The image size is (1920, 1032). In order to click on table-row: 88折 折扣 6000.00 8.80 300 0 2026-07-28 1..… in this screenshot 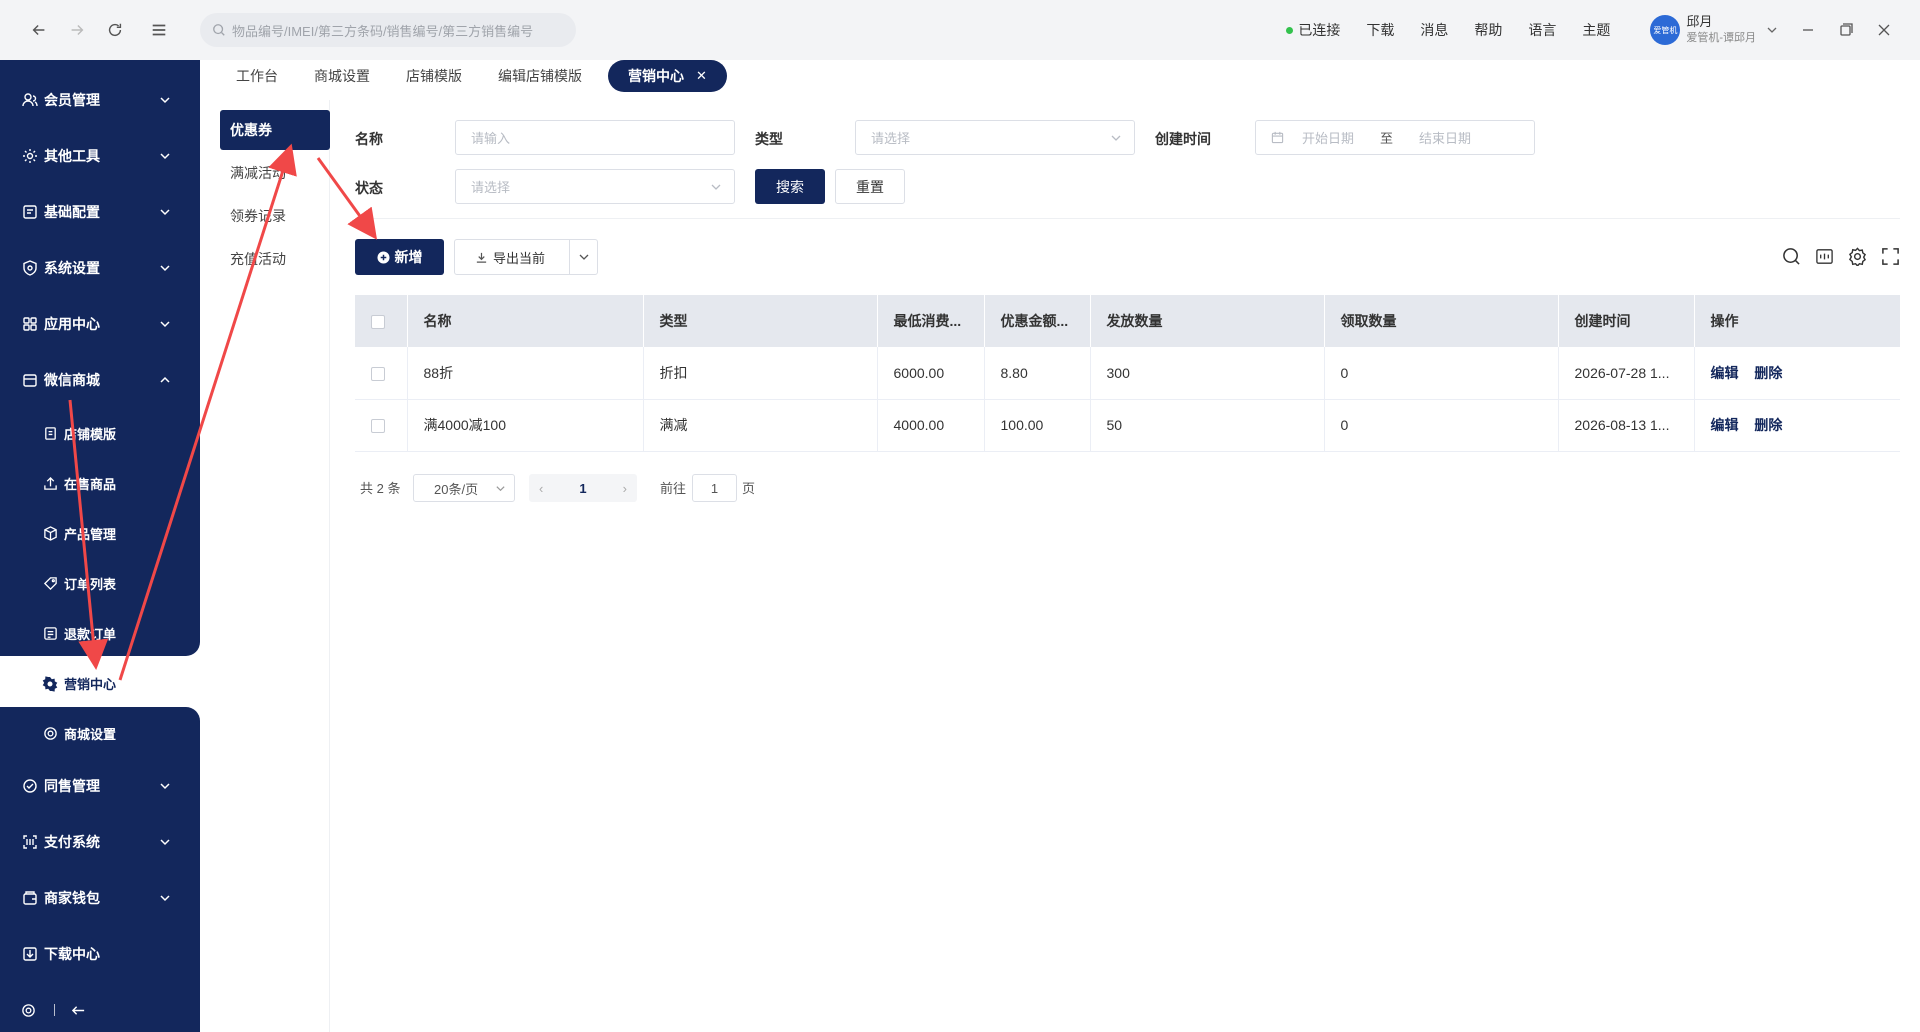, I will do `click(1127, 373)`.